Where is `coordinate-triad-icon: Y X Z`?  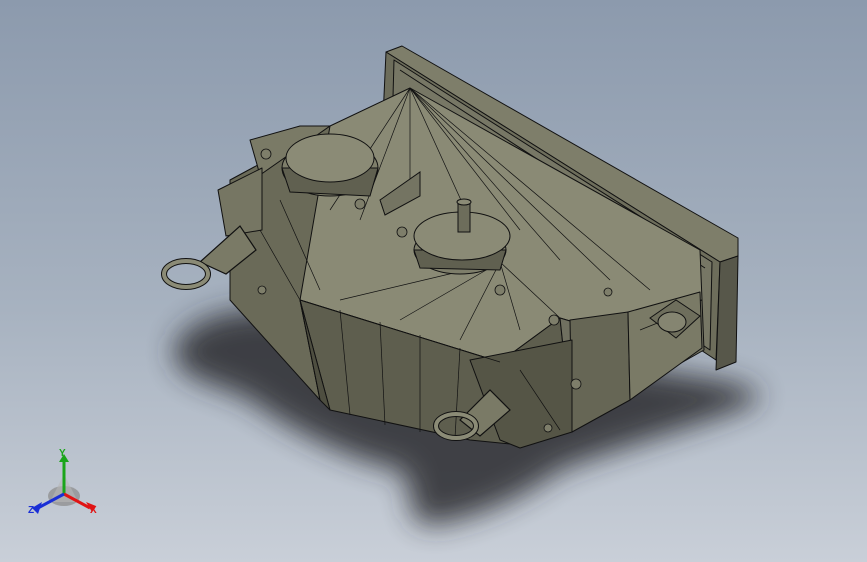
coordinate-triad-icon: Y X Z is located at coordinates (64, 486).